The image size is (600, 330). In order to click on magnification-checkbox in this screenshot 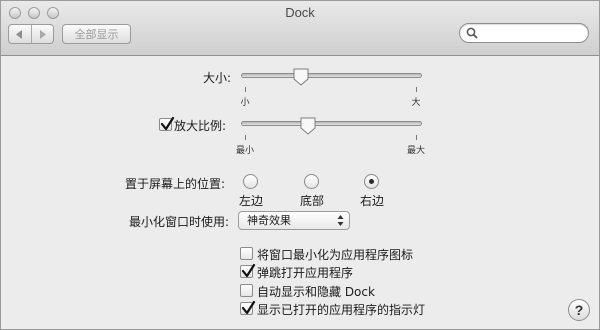, I will do `click(167, 123)`.